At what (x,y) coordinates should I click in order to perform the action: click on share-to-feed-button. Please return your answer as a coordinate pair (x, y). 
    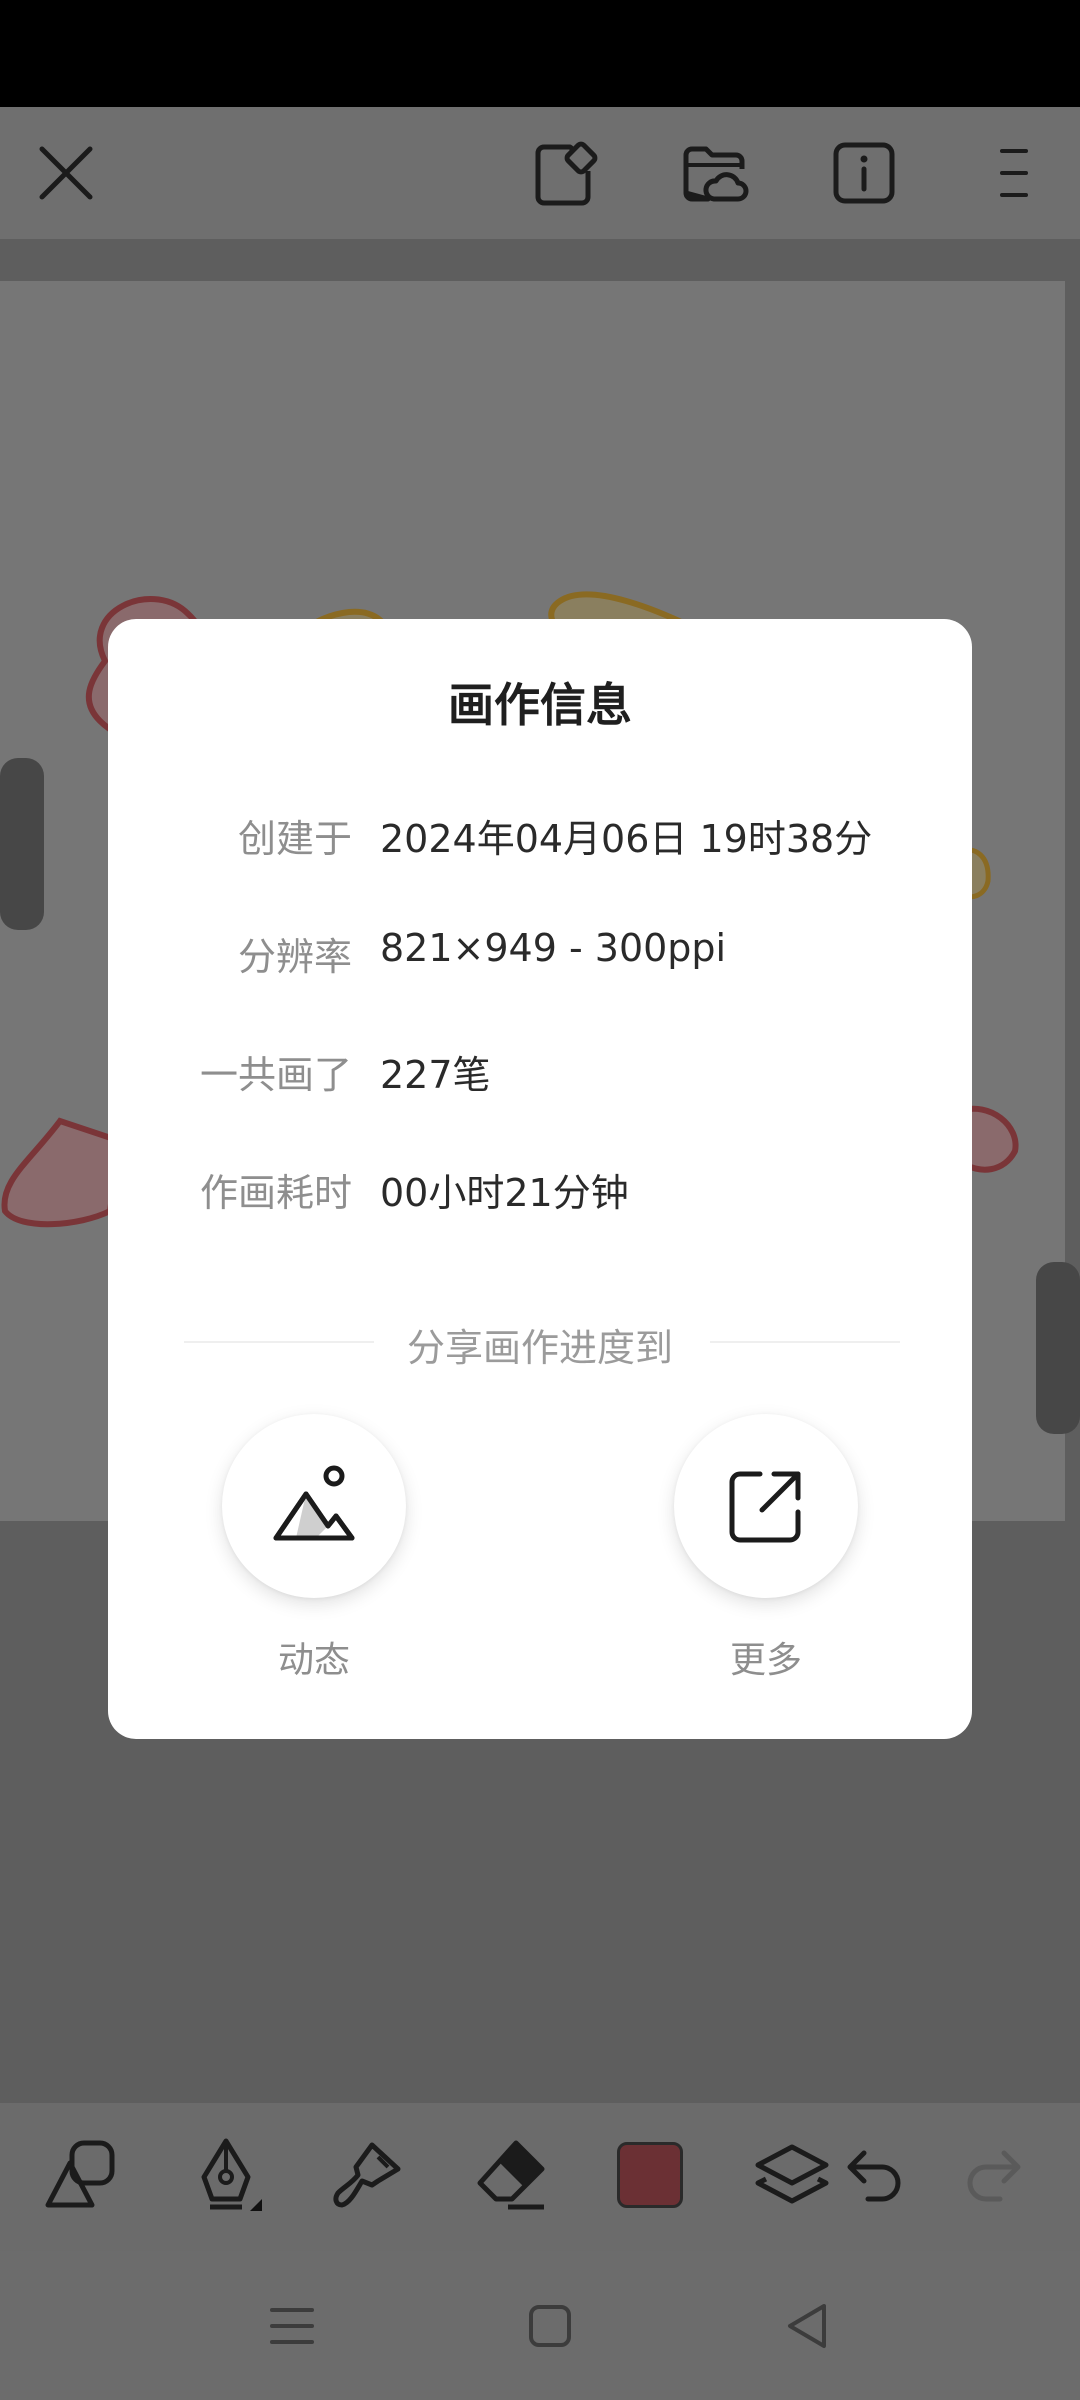
    Looking at the image, I should click on (314, 1506).